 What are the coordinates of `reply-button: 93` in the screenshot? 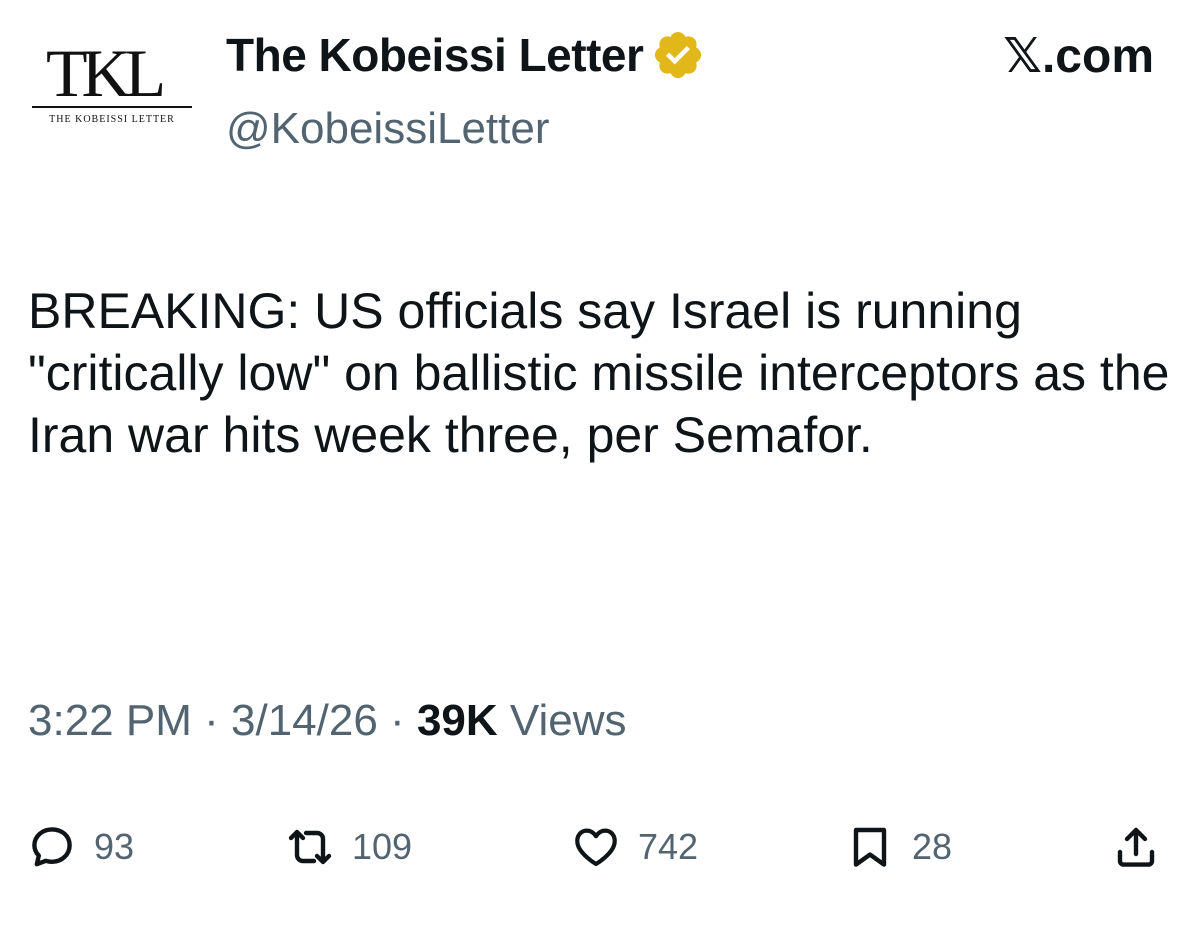 It's located at (81, 847).